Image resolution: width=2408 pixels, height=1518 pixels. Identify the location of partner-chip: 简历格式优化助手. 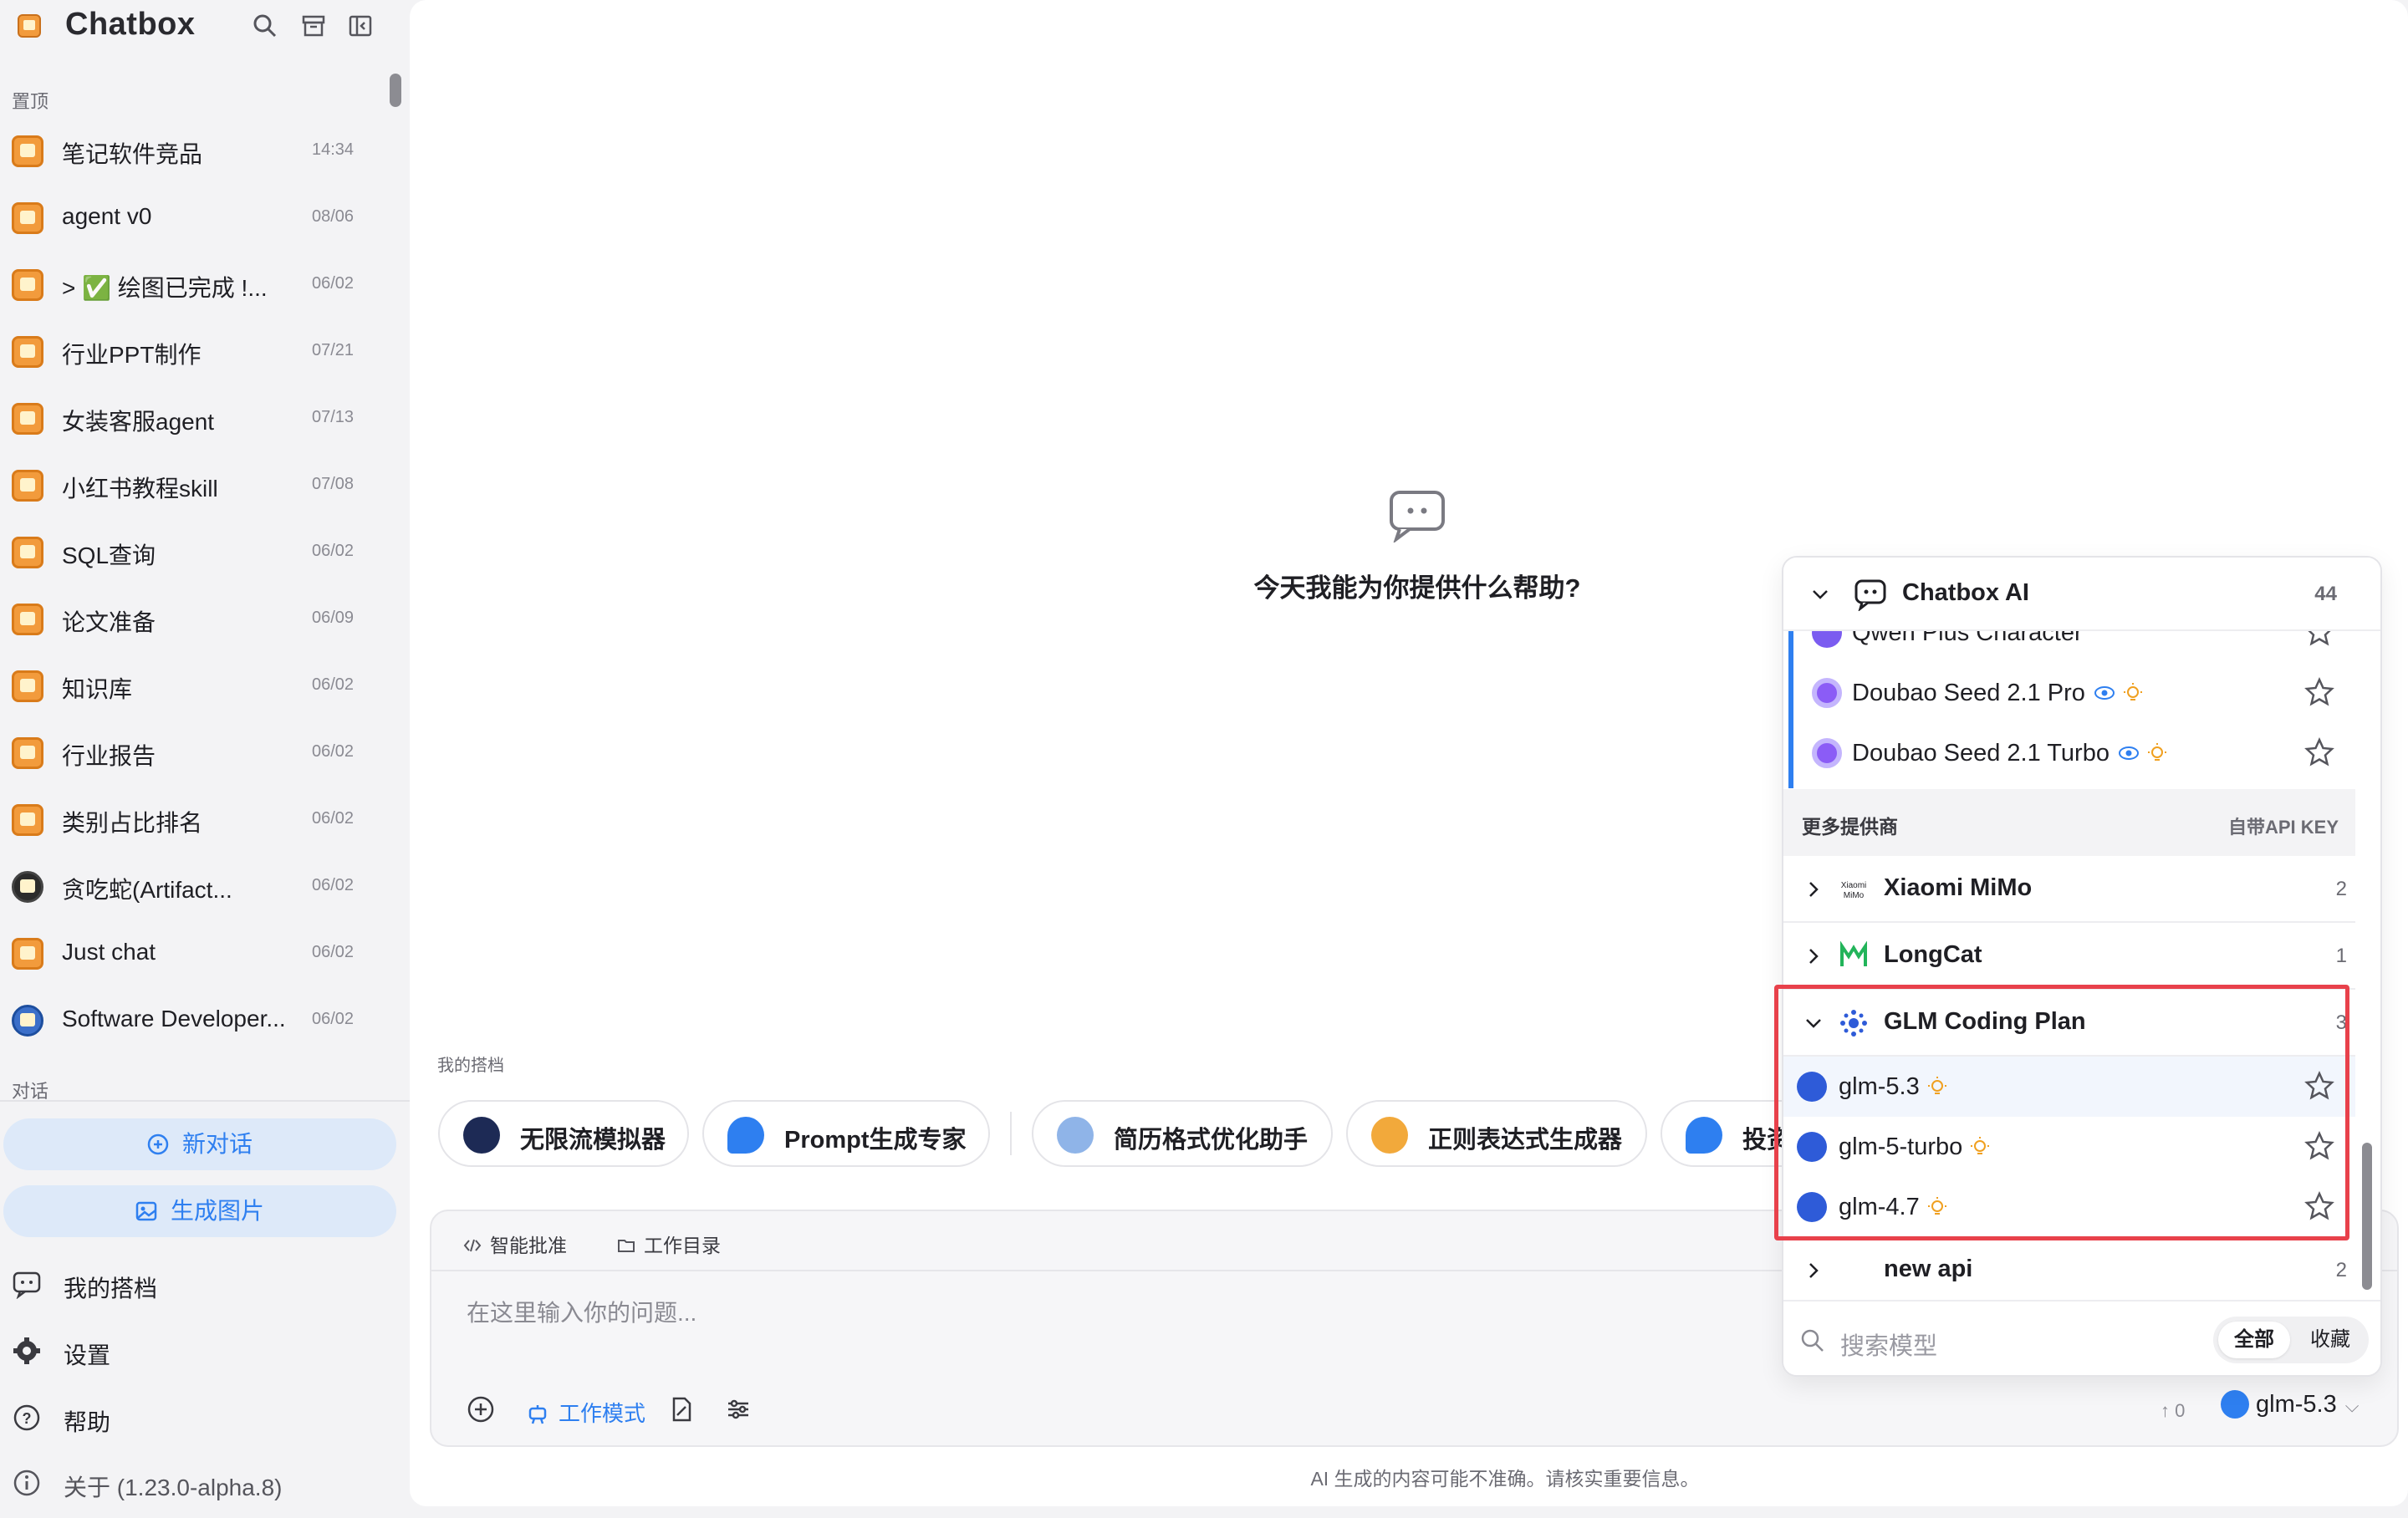
(1183, 1133).